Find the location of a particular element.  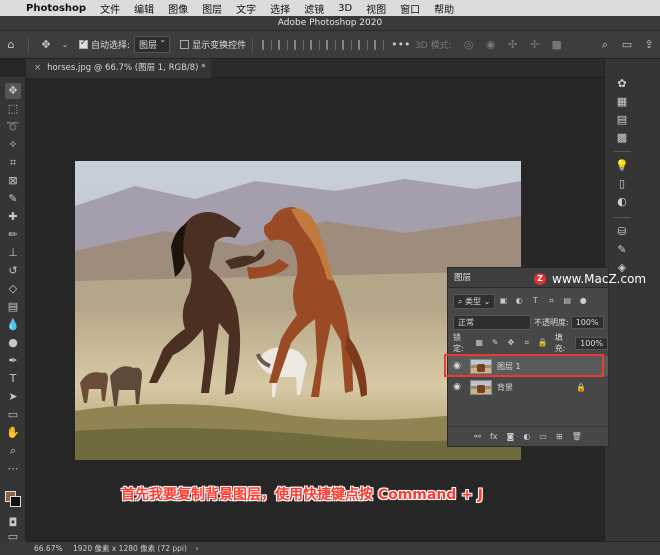

align-bottom-icon is located at coordinates (347, 44).